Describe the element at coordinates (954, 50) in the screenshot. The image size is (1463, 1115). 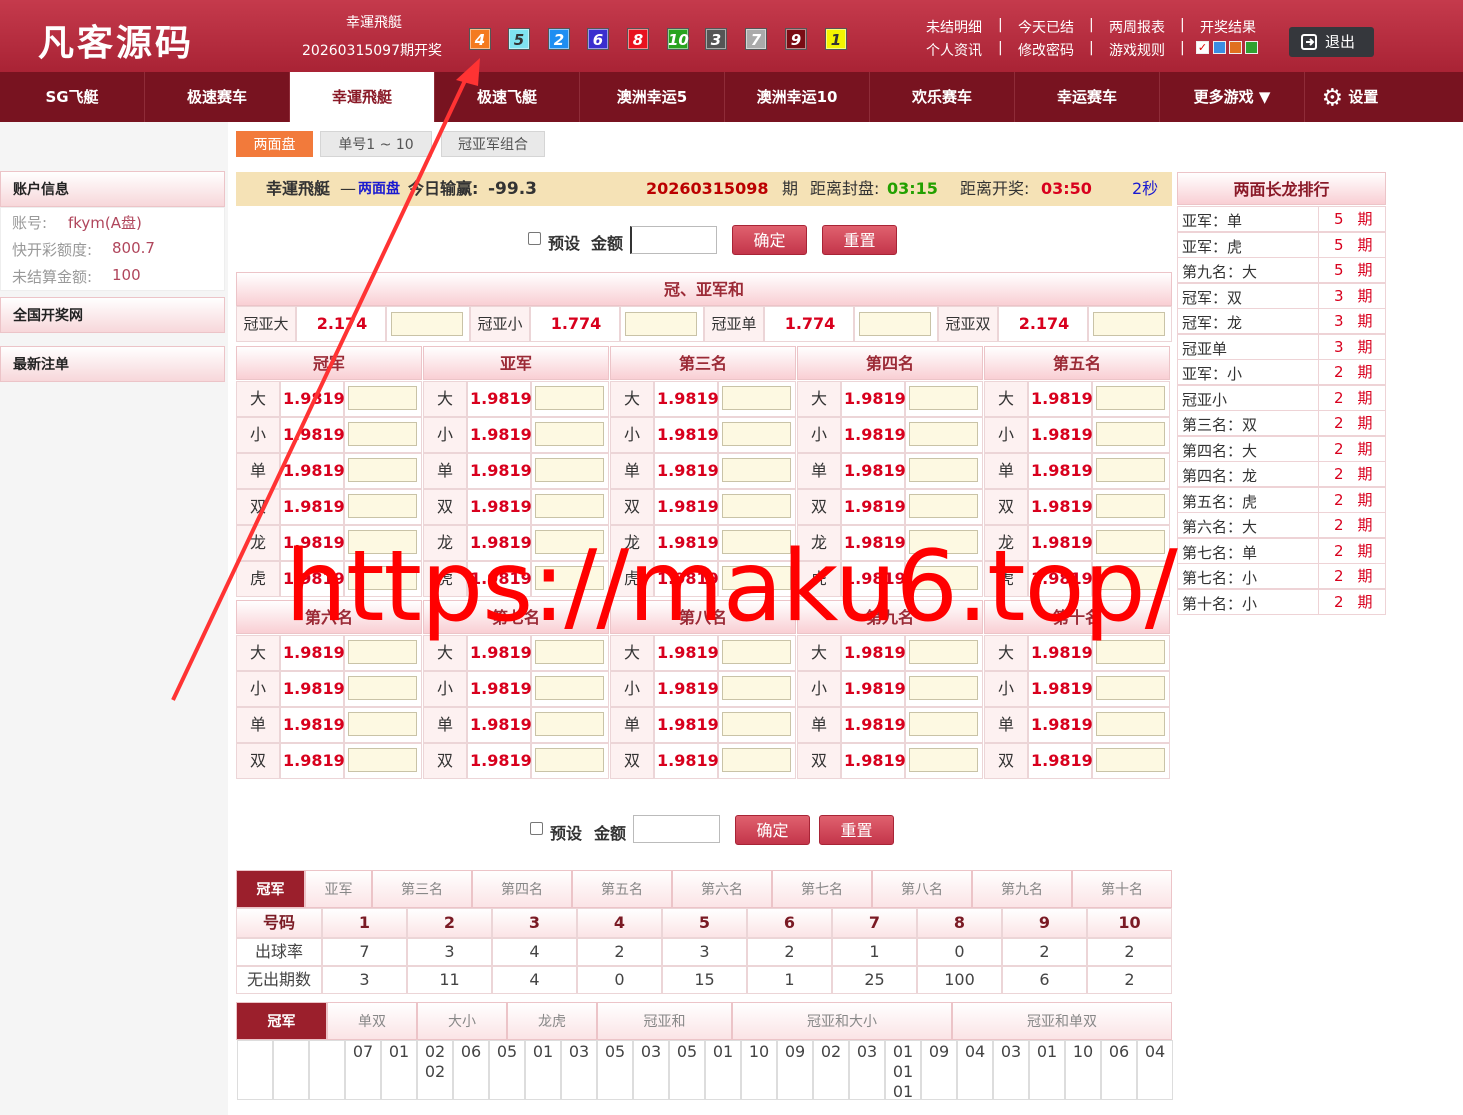
I see `header-link: 个人资讯` at that location.